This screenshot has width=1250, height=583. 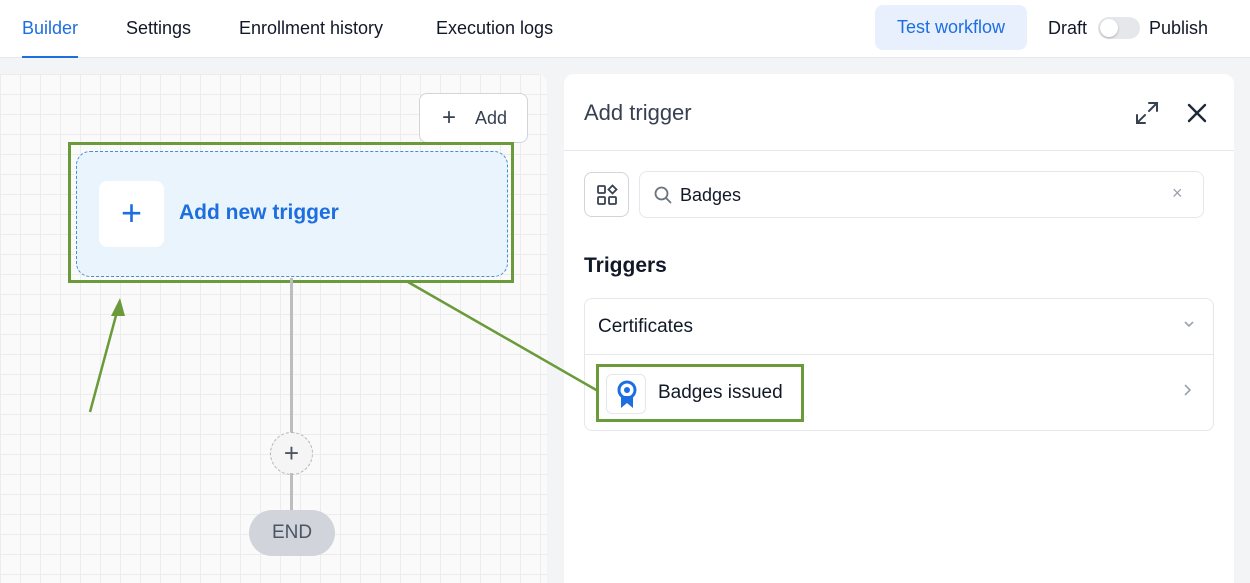 What do you see at coordinates (1177, 193) in the screenshot?
I see `clear-search-icon: ×` at bounding box center [1177, 193].